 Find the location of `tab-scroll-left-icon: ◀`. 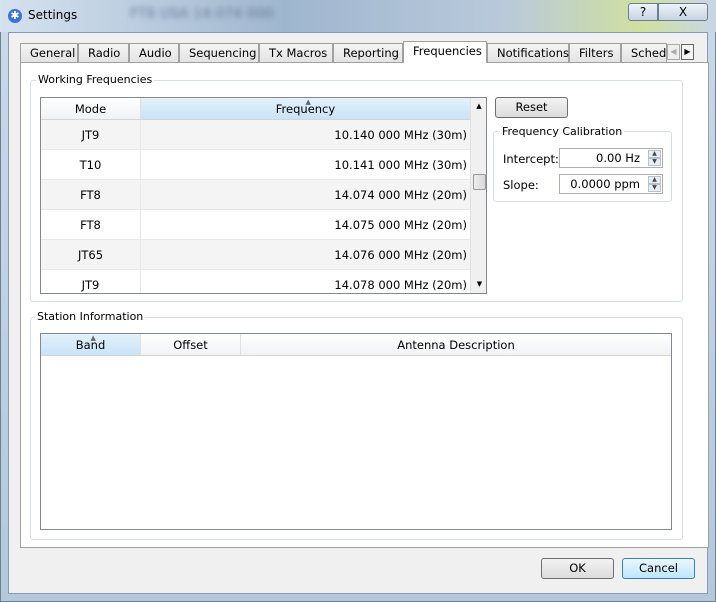

tab-scroll-left-icon: ◀ is located at coordinates (673, 52).